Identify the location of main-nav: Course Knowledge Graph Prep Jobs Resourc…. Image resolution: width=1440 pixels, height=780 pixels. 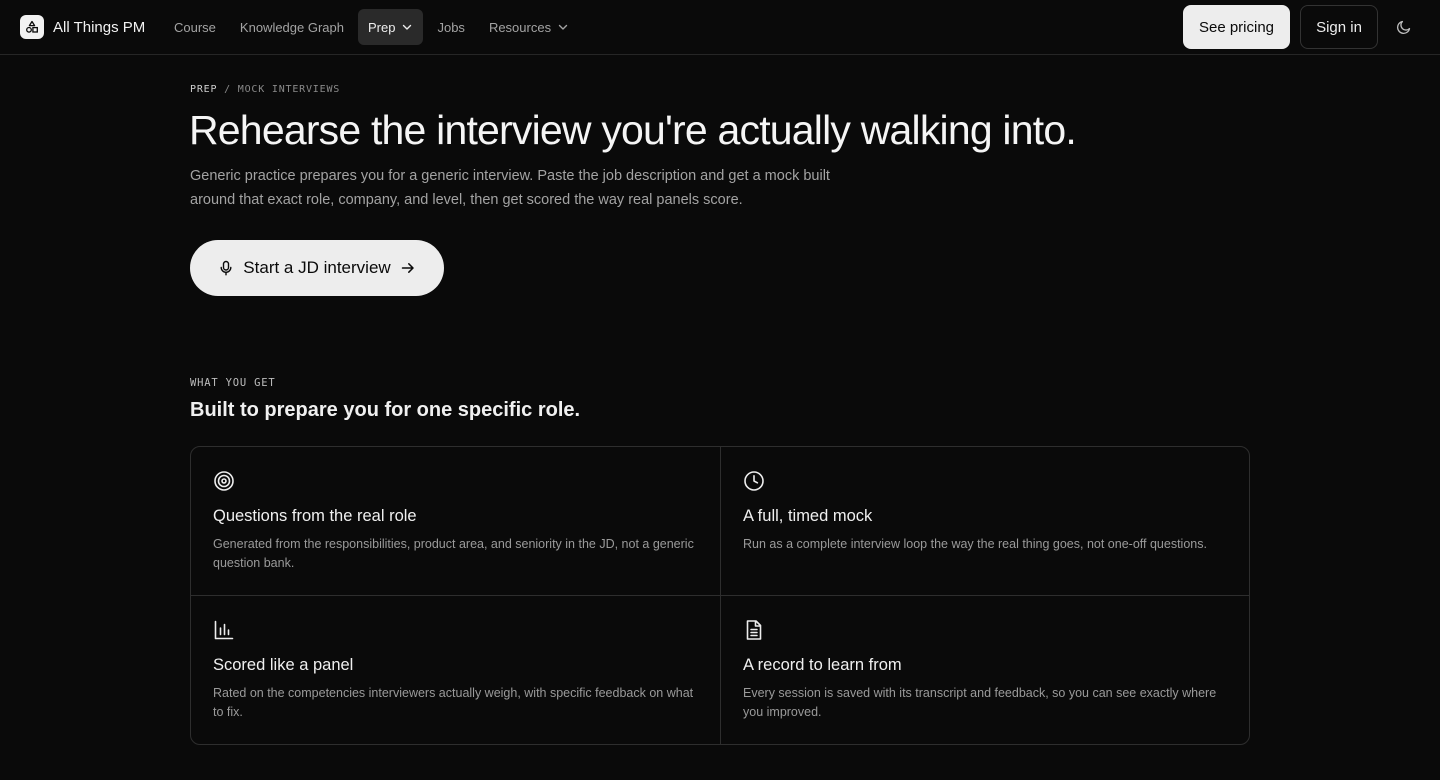
(371, 27).